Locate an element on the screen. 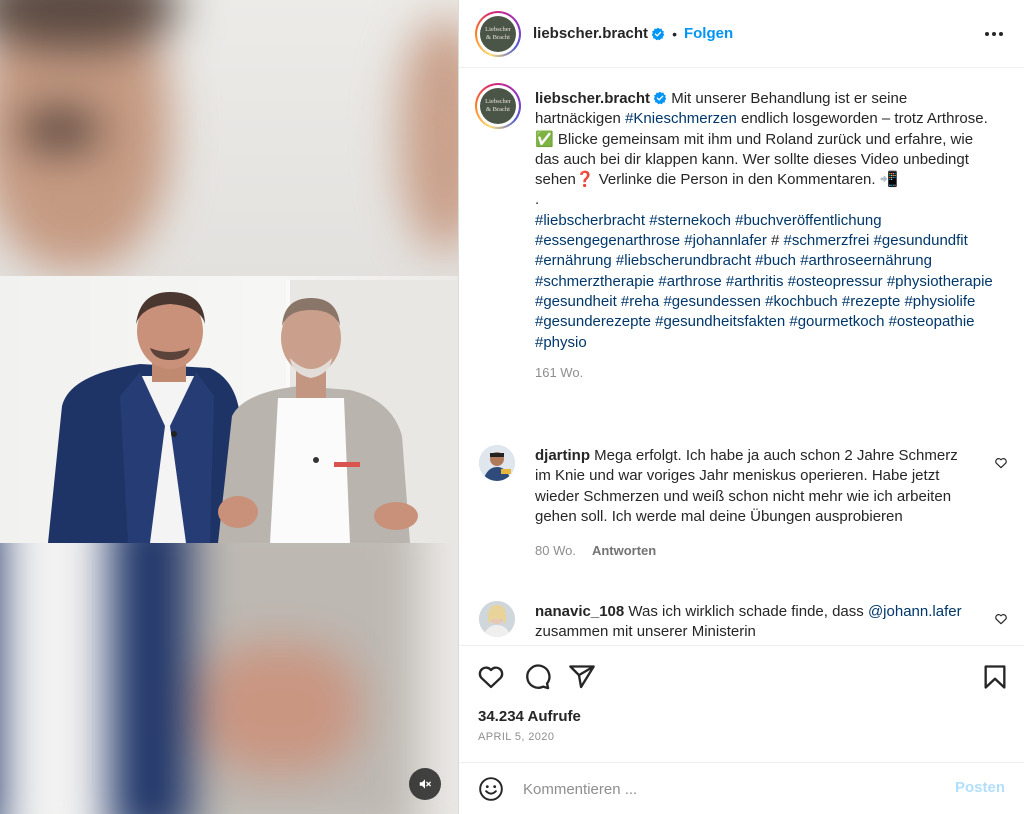 The image size is (1024, 814). video-frame is located at coordinates (229, 409).